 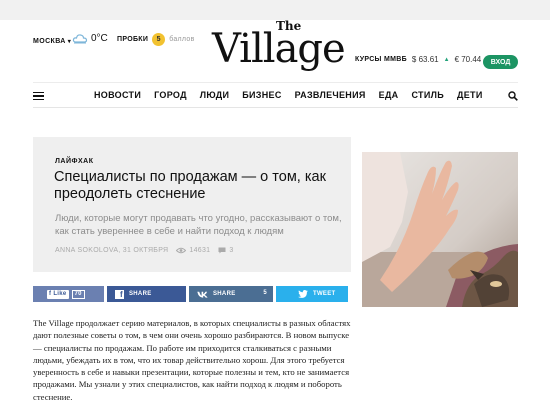 What do you see at coordinates (140, 294) in the screenshot?
I see `facebook-share-label: SHARE` at bounding box center [140, 294].